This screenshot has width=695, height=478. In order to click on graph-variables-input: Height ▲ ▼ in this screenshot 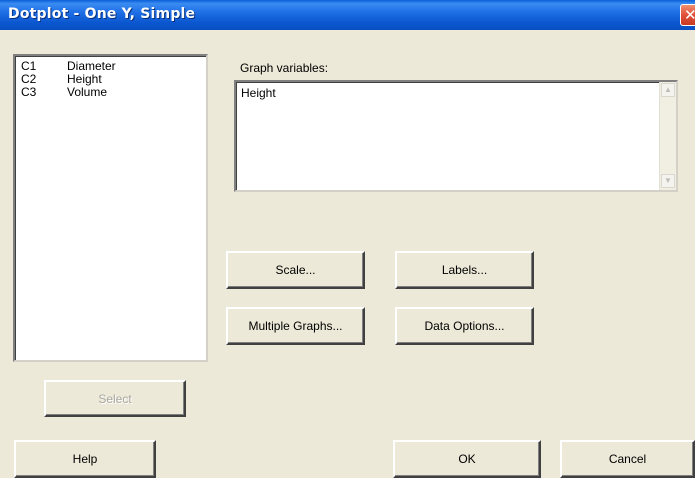, I will do `click(456, 136)`.